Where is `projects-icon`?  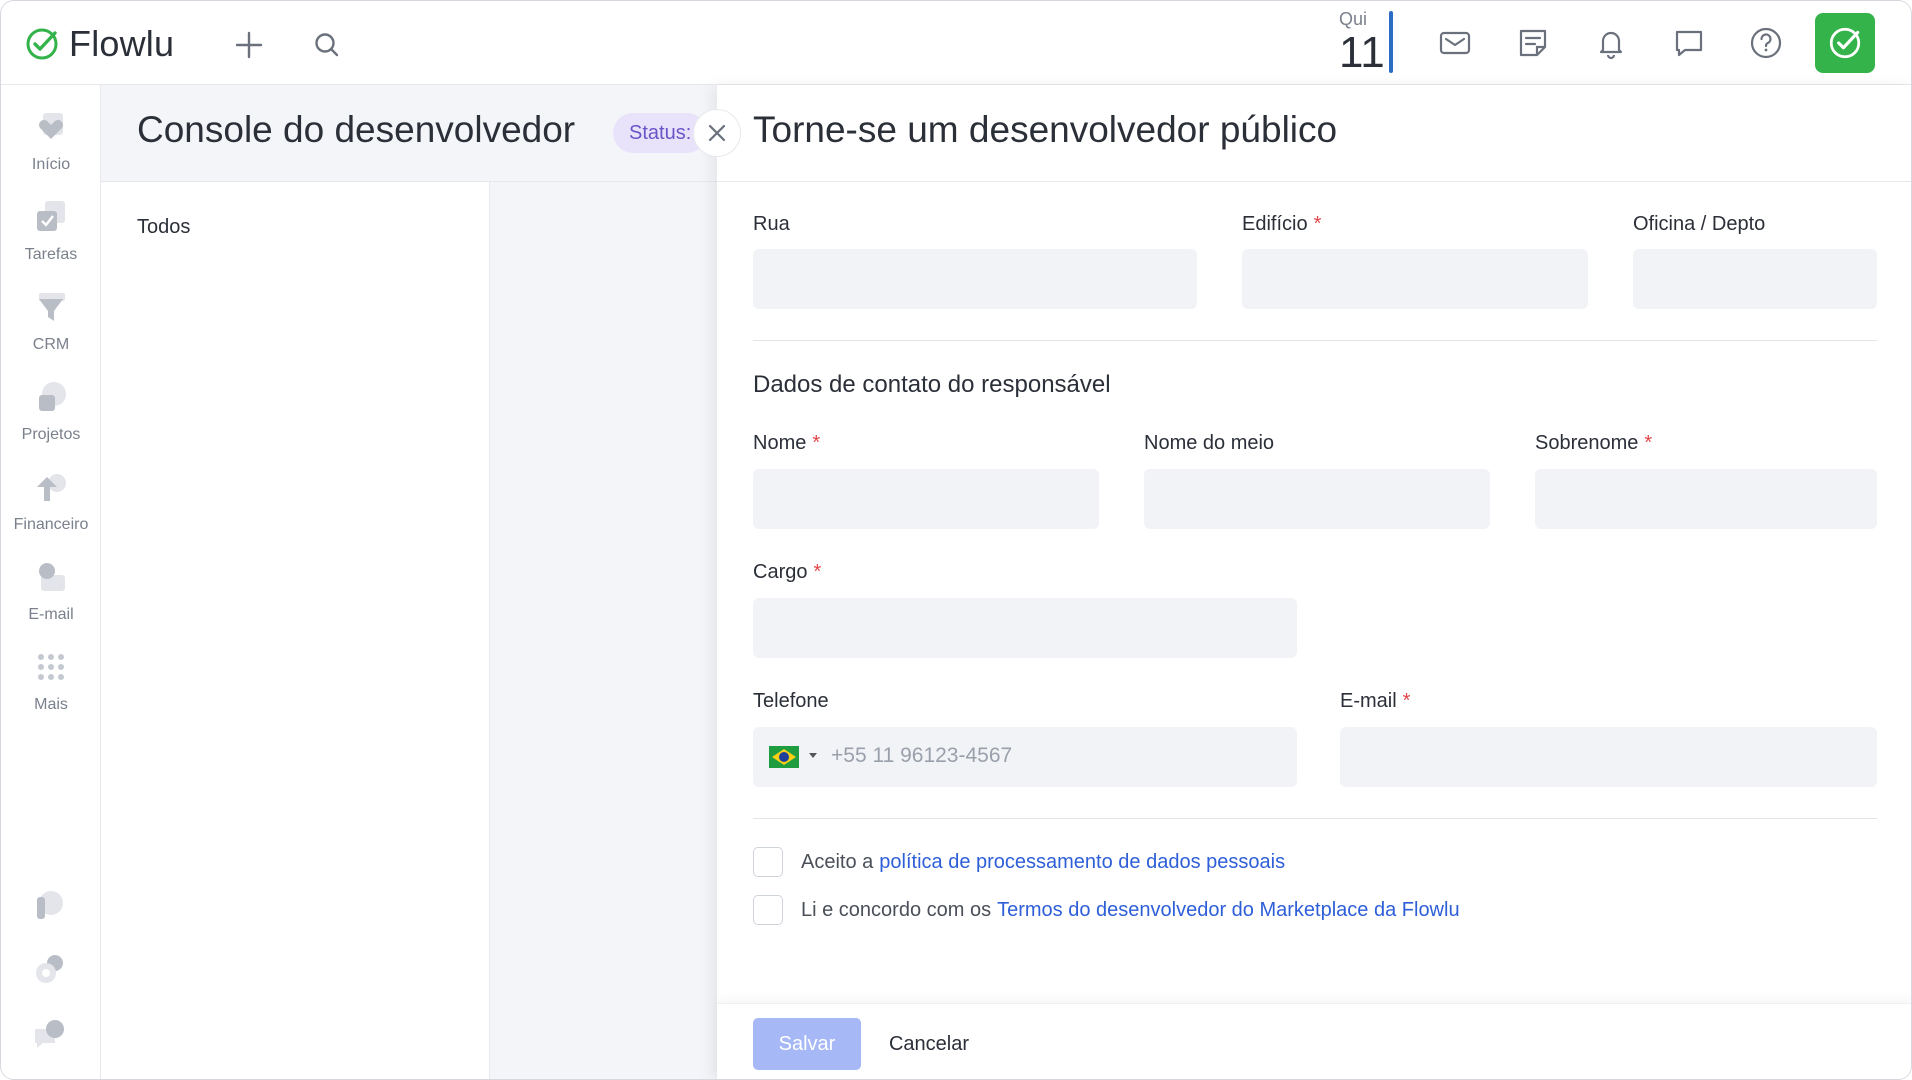
projects-icon is located at coordinates (52, 396).